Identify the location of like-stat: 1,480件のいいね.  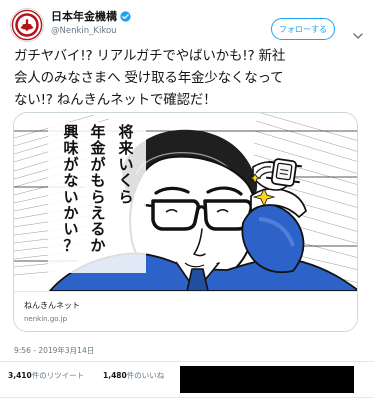
(133, 376).